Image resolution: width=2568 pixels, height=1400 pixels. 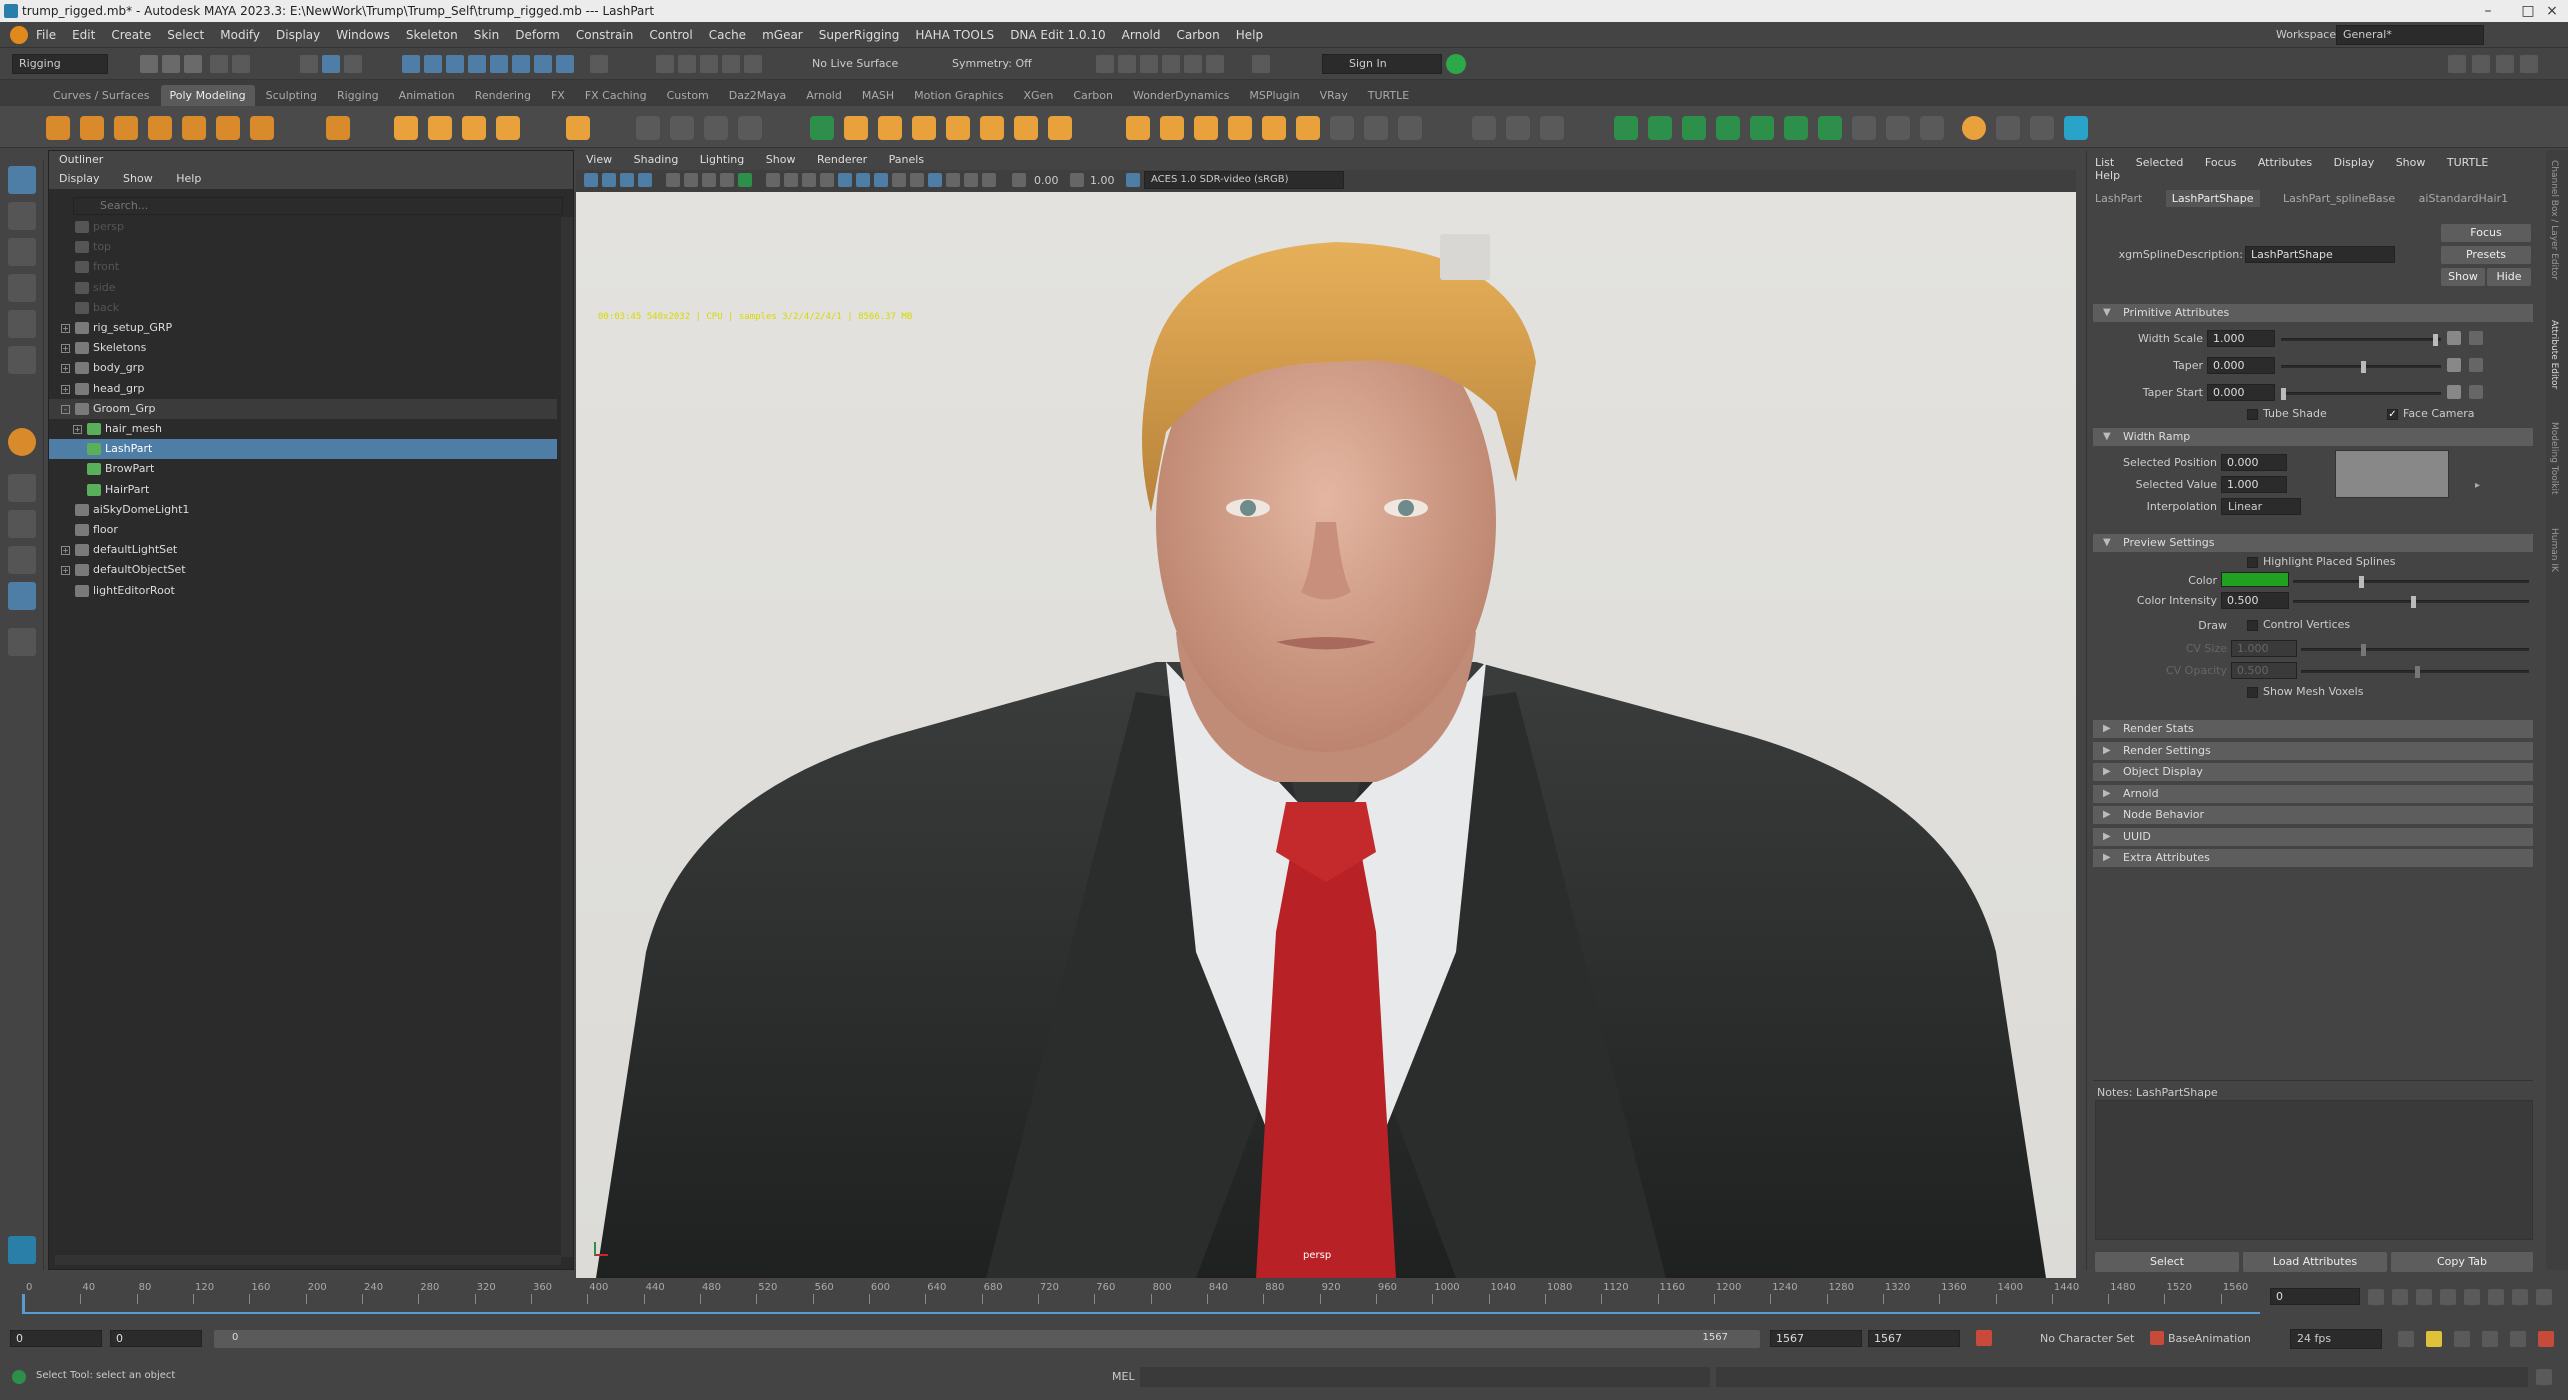 I want to click on poly-sphere-icon, so click(x=58, y=128).